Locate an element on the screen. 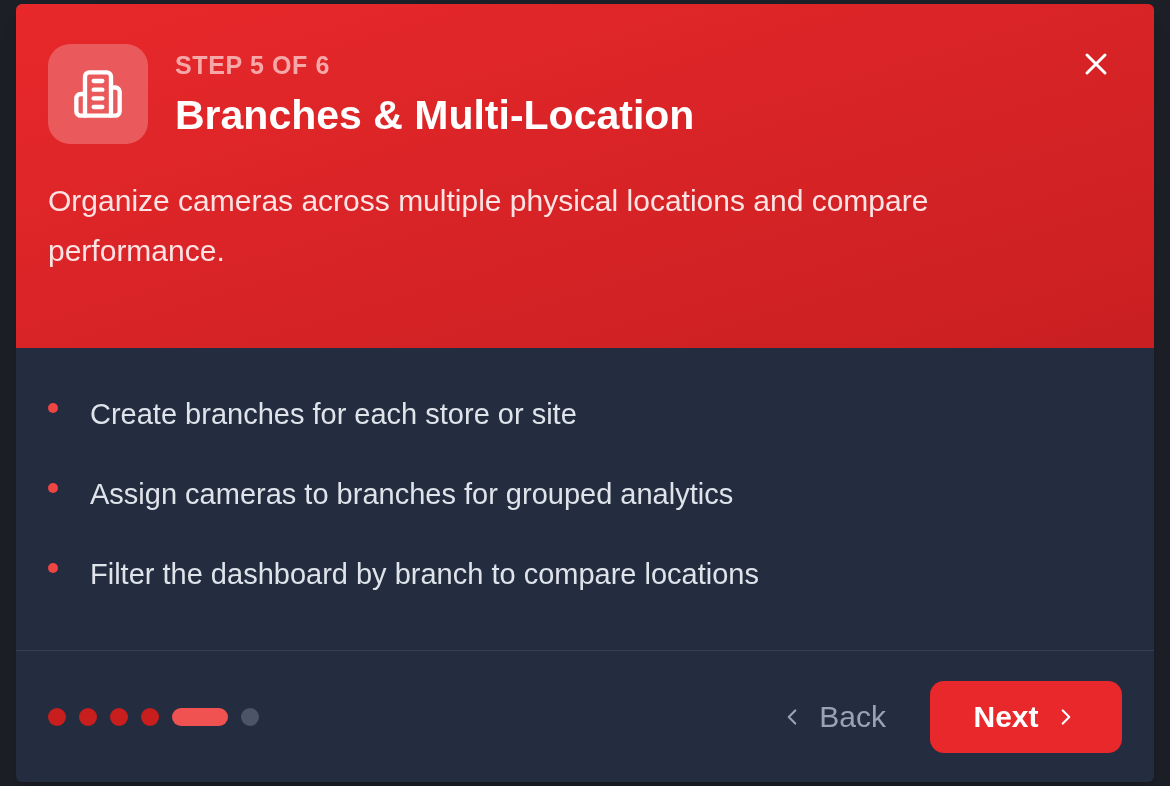 The width and height of the screenshot is (1170, 786). dialog-title: Branches & Multi-Location is located at coordinates (435, 116).